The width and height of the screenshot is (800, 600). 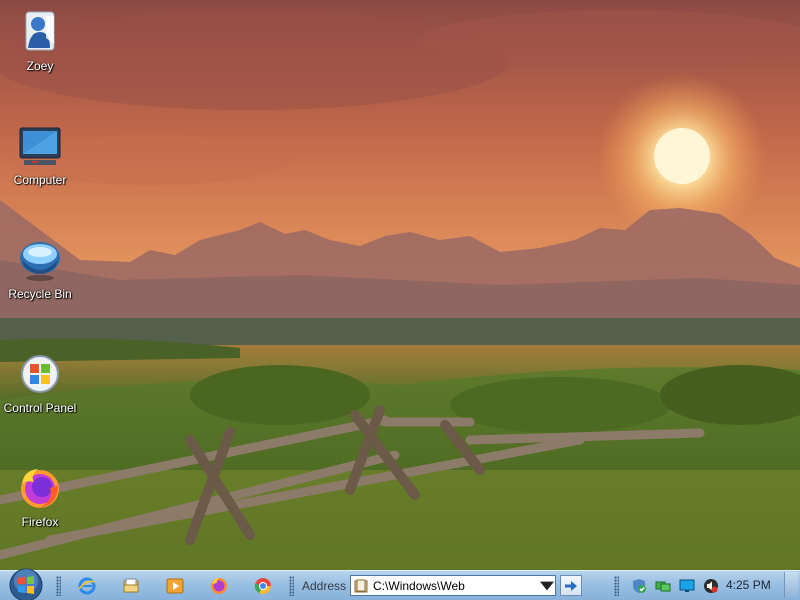 I want to click on tray-display, so click(x=687, y=586).